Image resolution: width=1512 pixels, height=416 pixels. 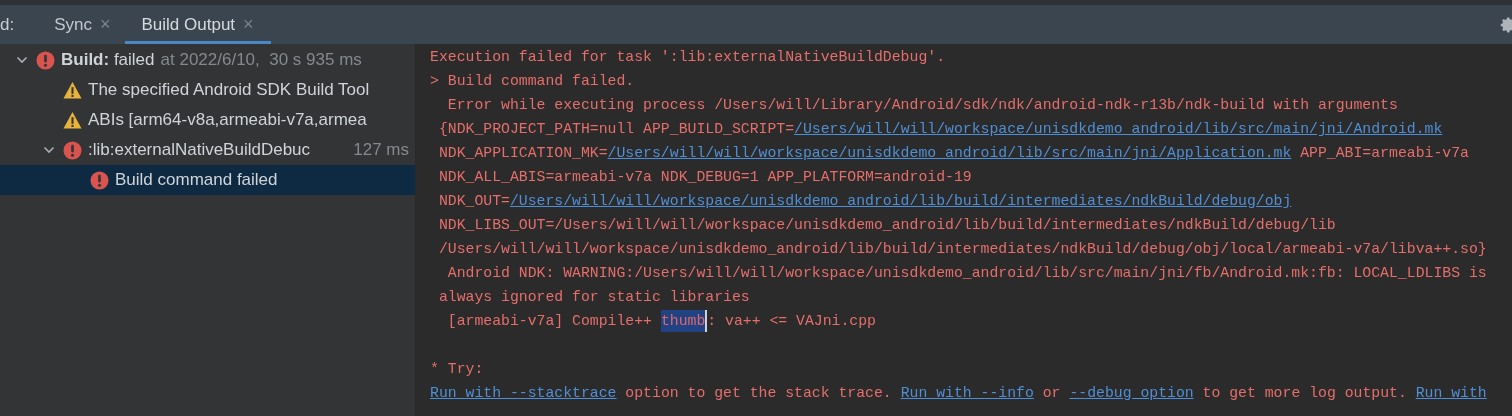 I want to click on item-label: Build command failed, so click(x=196, y=180).